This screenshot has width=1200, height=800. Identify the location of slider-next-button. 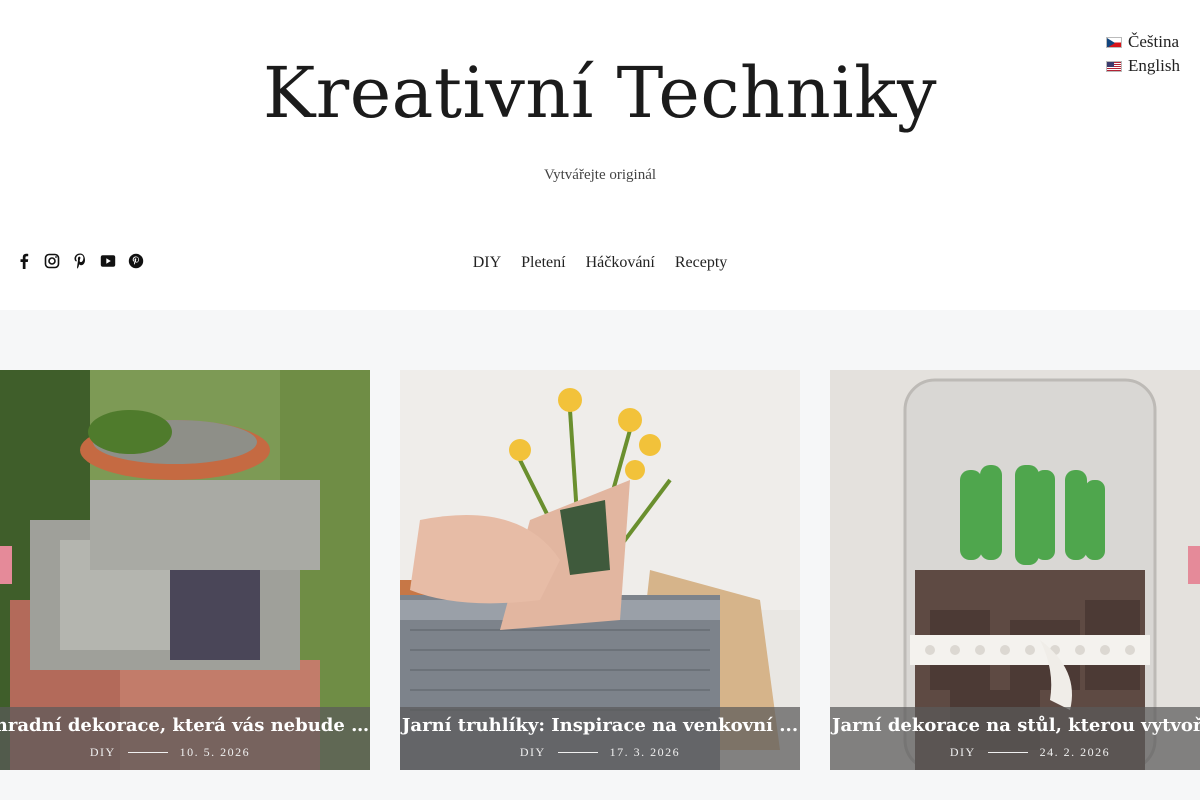
(1194, 565).